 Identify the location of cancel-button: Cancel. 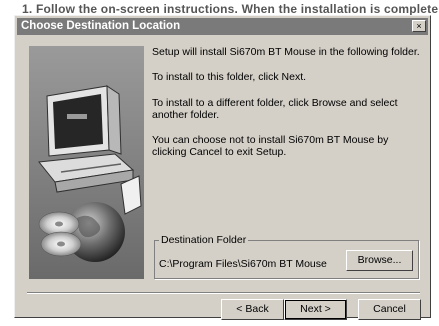
(389, 309).